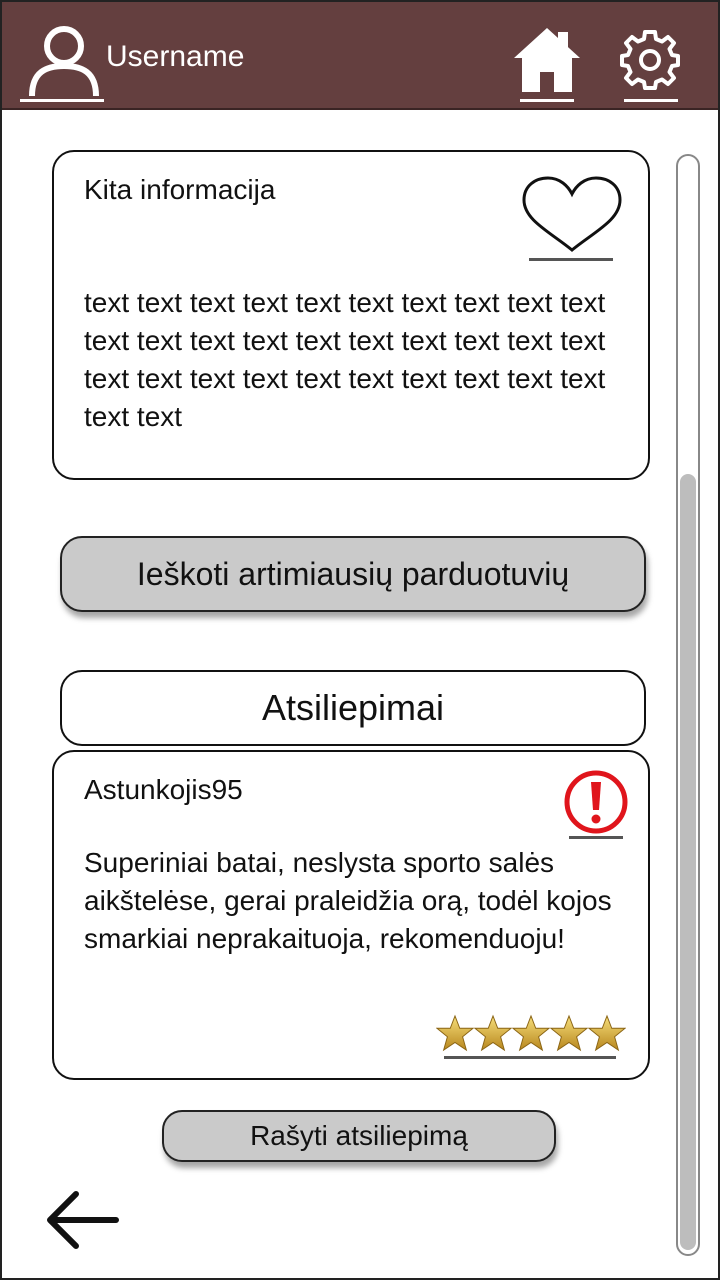 This screenshot has width=720, height=1280. I want to click on stars-underline, so click(530, 1057).